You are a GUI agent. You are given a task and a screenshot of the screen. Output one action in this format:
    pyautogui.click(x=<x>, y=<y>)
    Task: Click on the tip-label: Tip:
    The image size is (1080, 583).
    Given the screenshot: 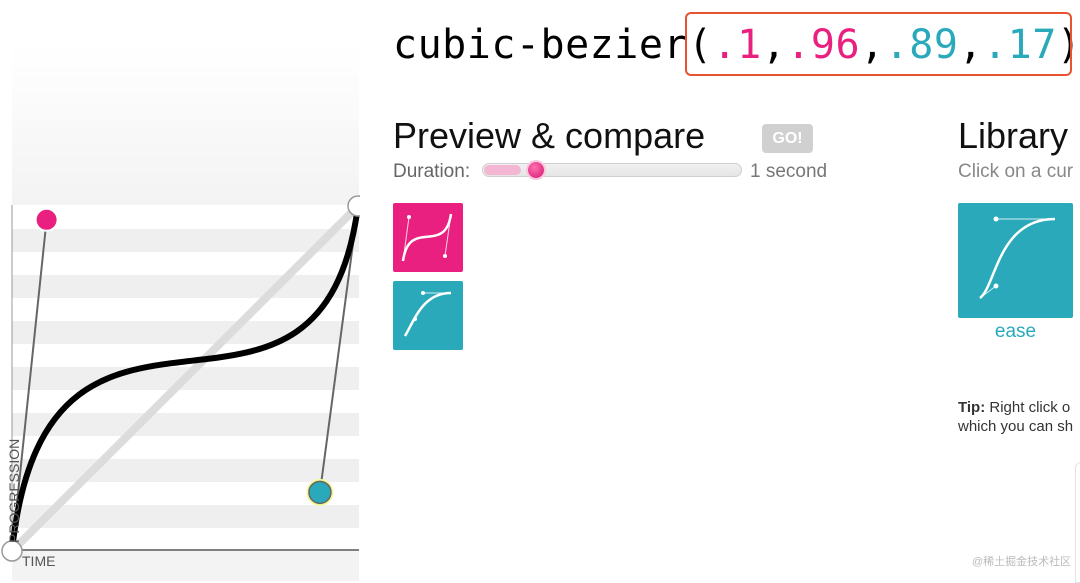 What is the action you would take?
    pyautogui.click(x=972, y=407)
    